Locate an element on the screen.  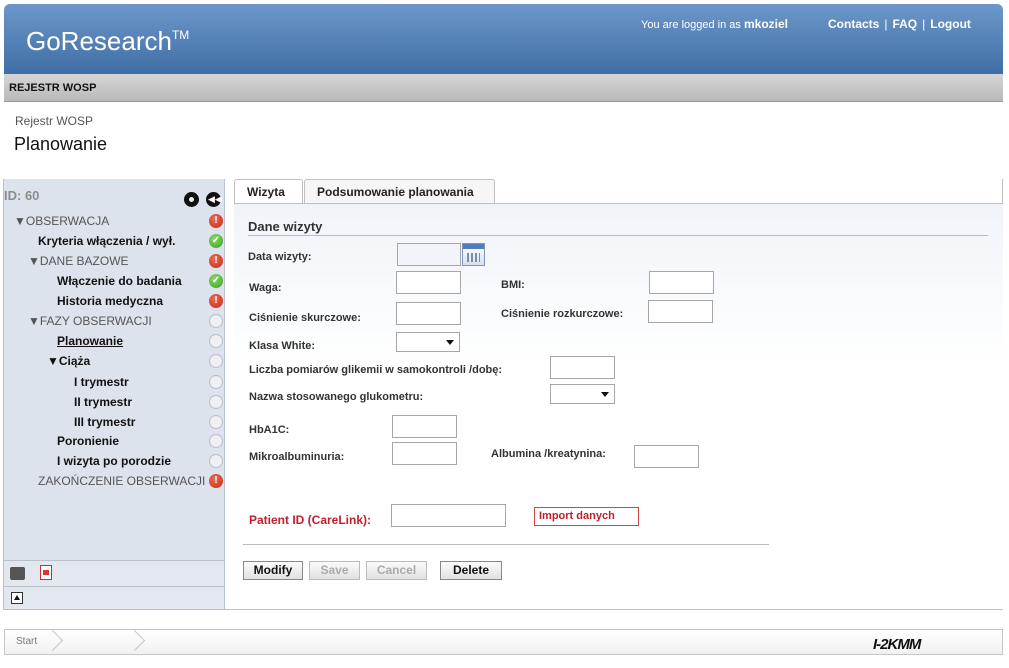
cisnienie-rozkurczowe-label: Ciśnienie rozkurczowe: is located at coordinates (562, 314).